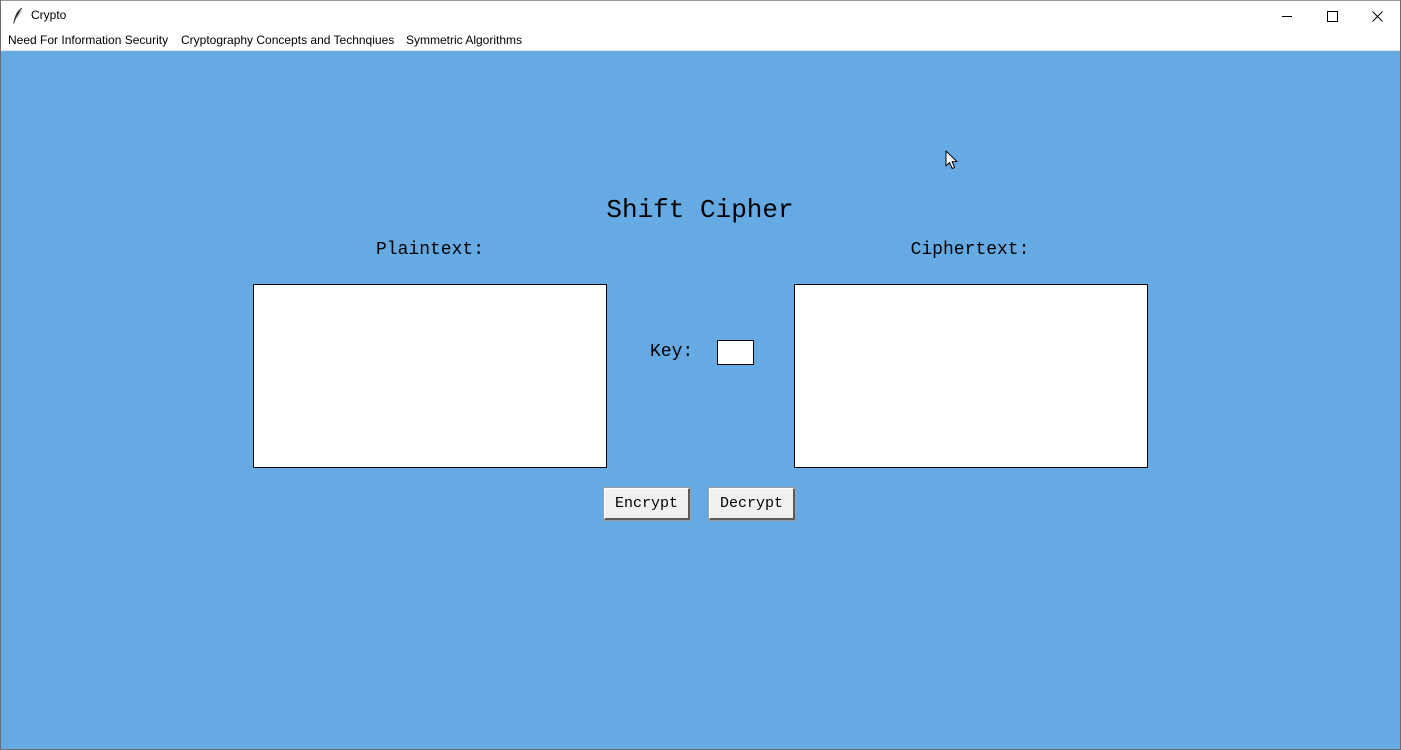  Describe the element at coordinates (18, 15) in the screenshot. I see `feather-icon` at that location.